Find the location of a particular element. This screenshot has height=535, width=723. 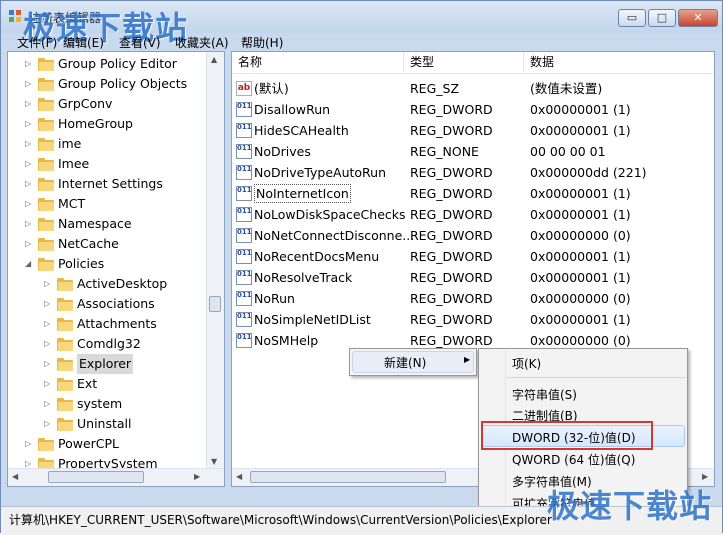

tree-scroll-thumb is located at coordinates (215, 304).